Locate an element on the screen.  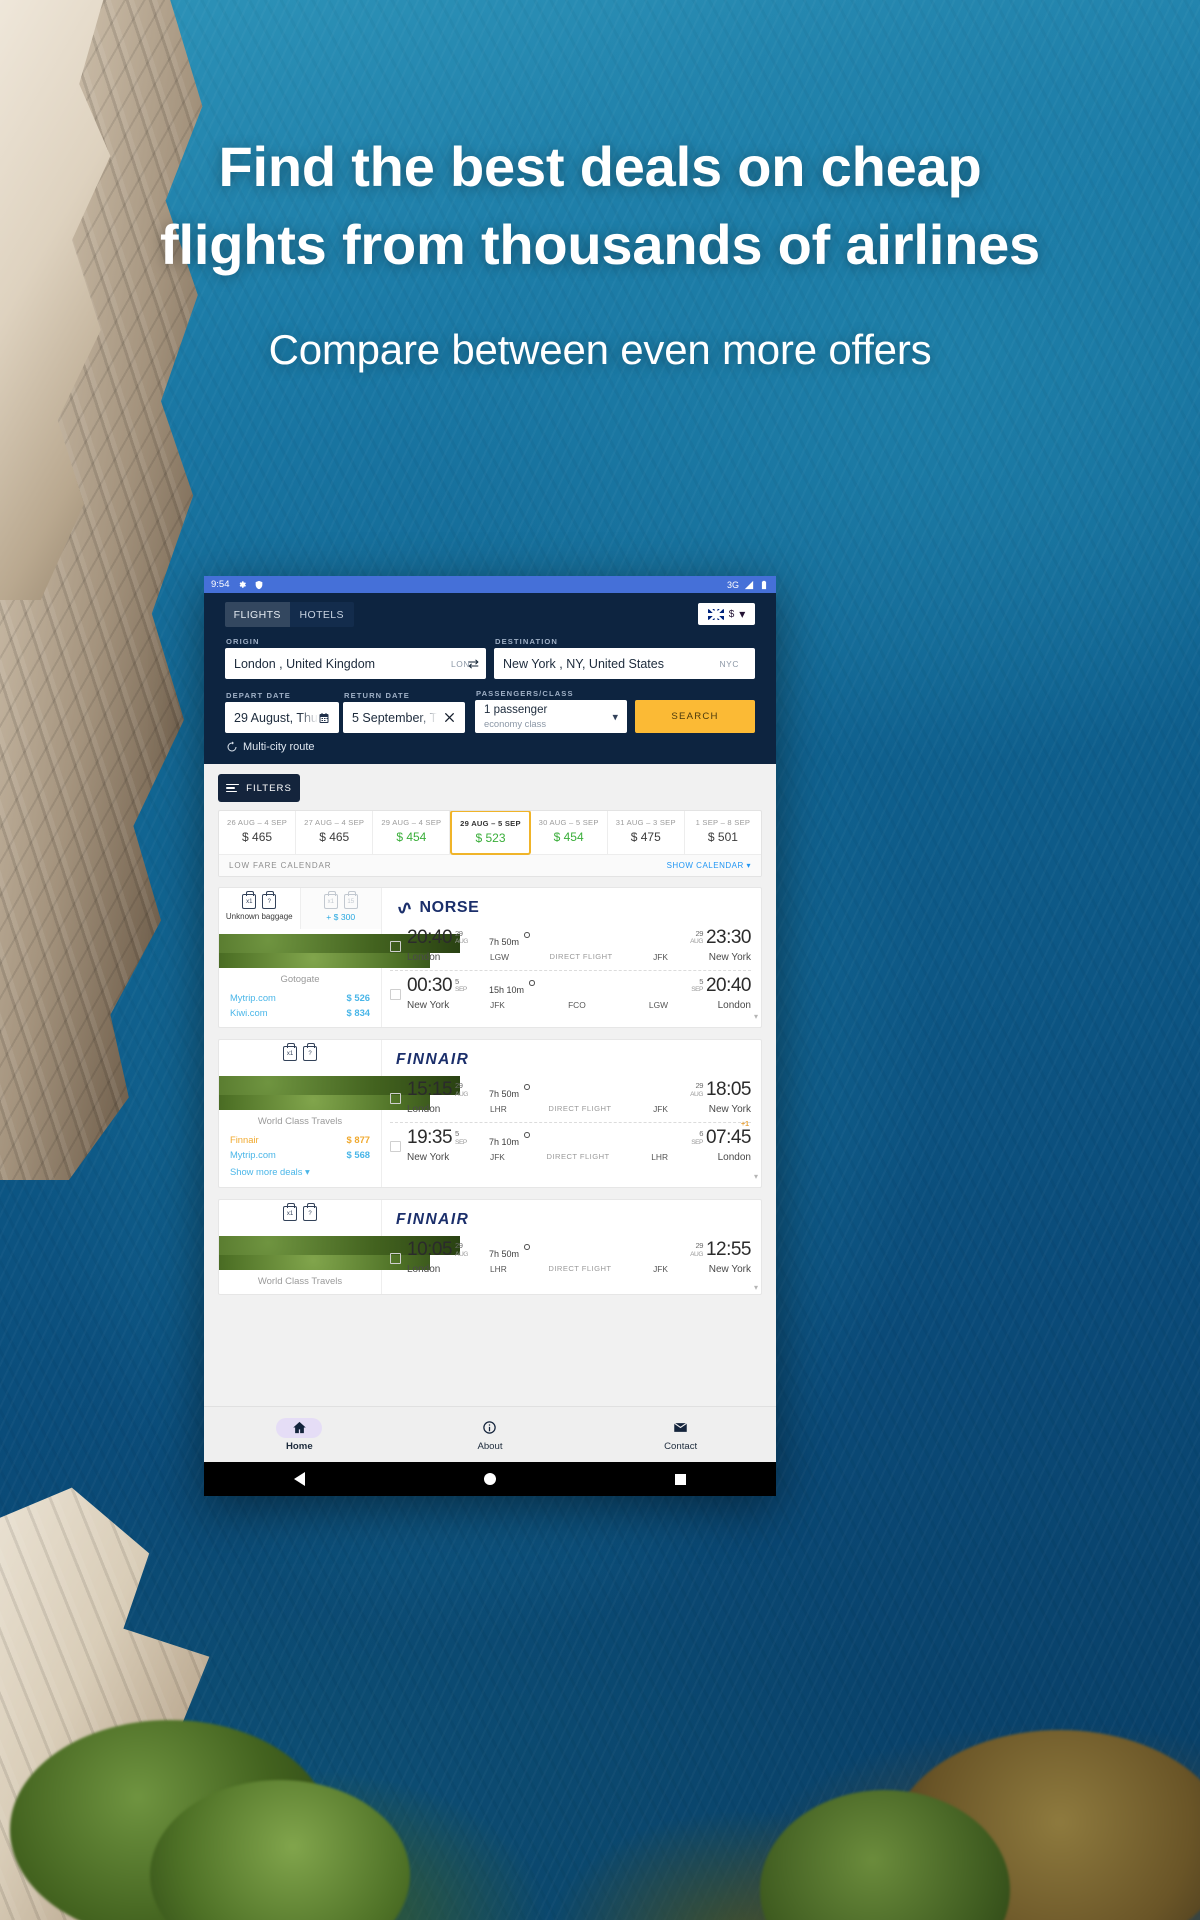
nav-item-contact: Contact is located at coordinates (681, 1435).